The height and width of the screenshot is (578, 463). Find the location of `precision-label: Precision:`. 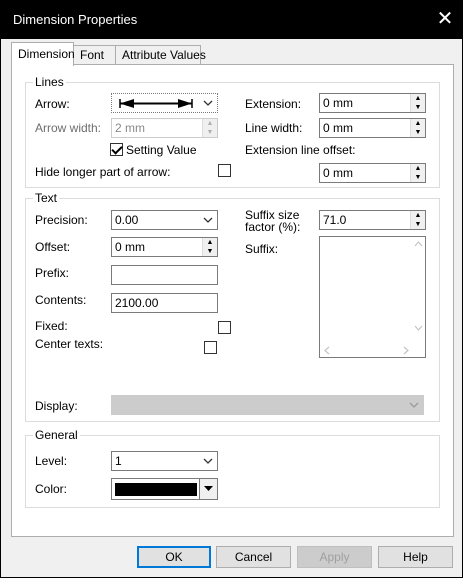

precision-label: Precision: is located at coordinates (61, 220).